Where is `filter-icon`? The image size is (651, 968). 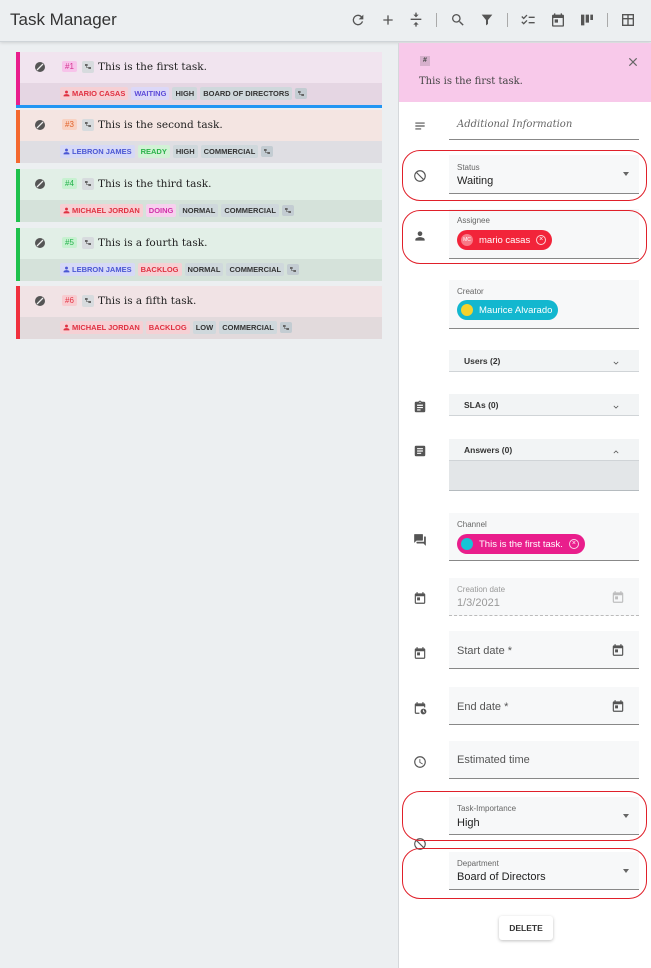
filter-icon is located at coordinates (487, 20).